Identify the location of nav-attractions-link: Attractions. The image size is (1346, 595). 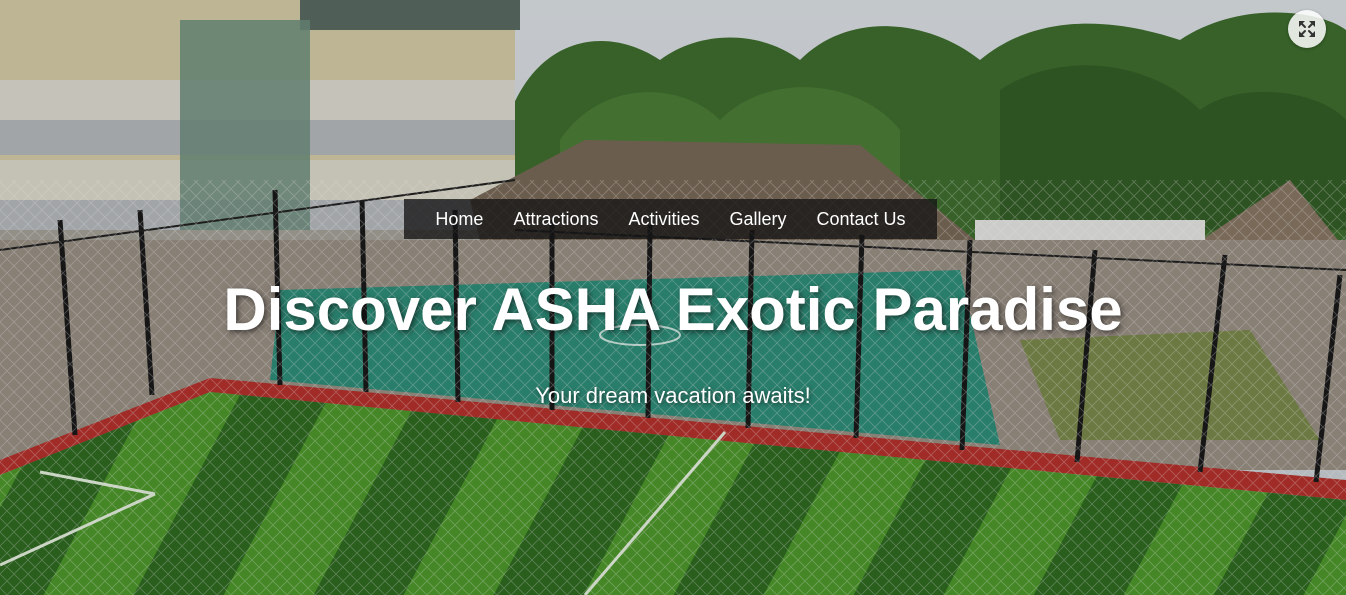
(555, 219).